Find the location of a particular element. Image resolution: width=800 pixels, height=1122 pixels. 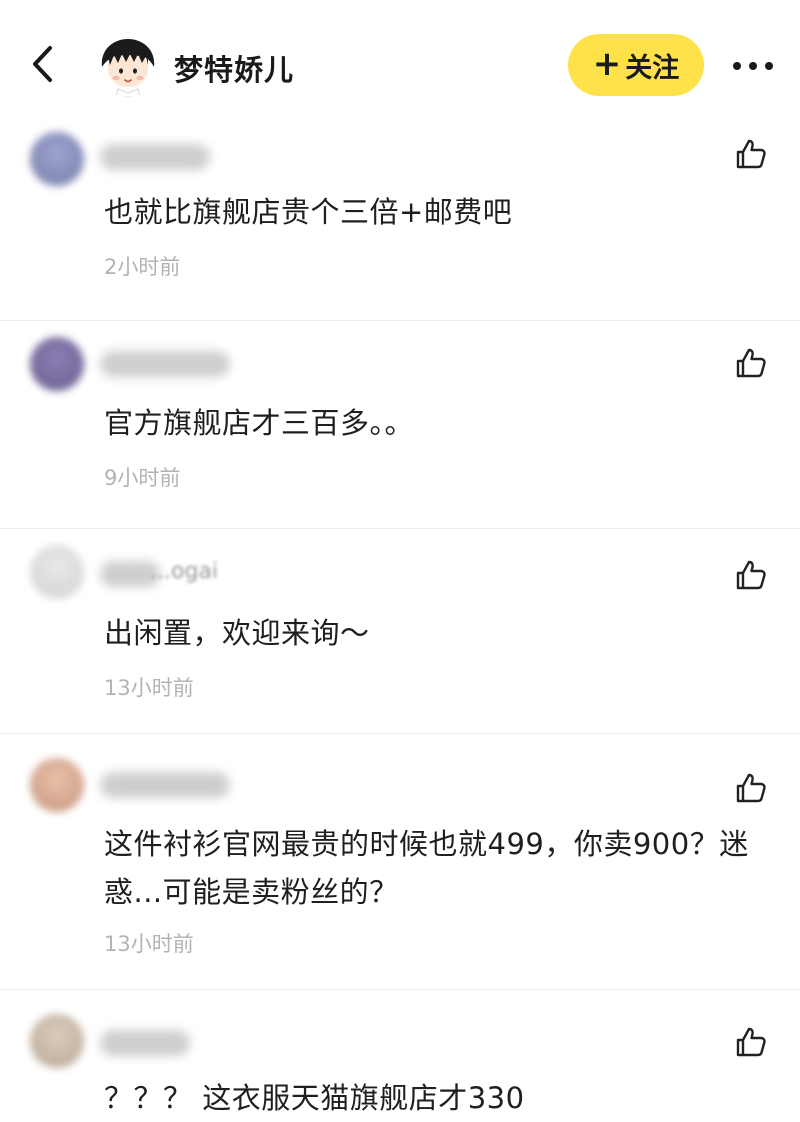

back-button is located at coordinates (42, 66).